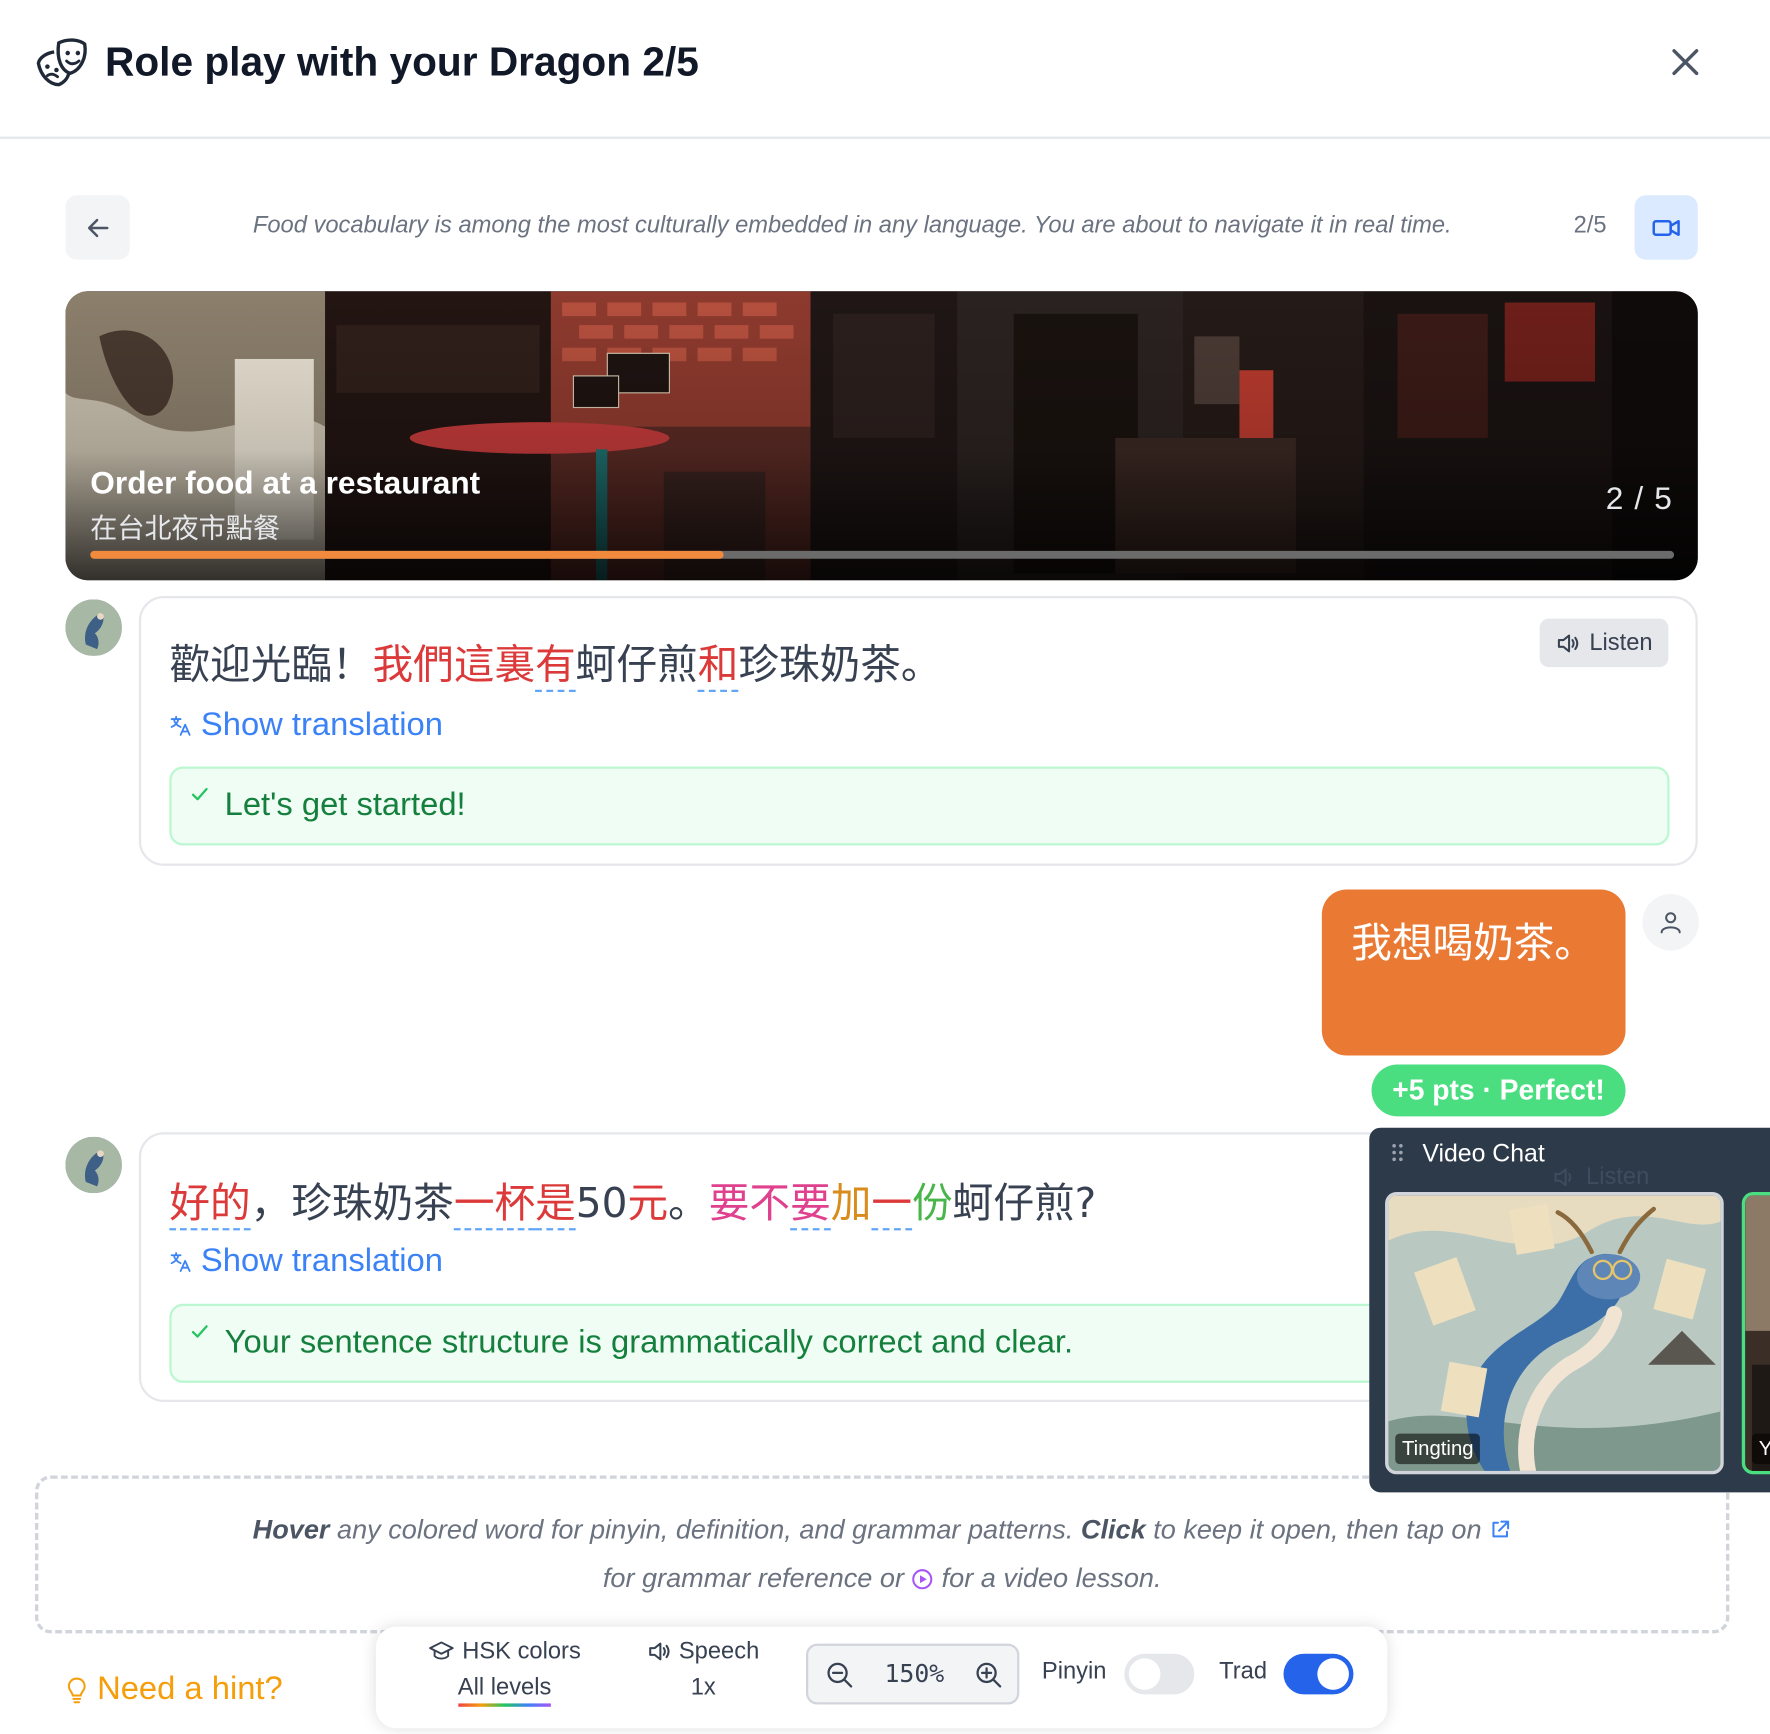  What do you see at coordinates (185, 529) in the screenshot?
I see `scenario-subtitle: 在台北夜市點餐` at bounding box center [185, 529].